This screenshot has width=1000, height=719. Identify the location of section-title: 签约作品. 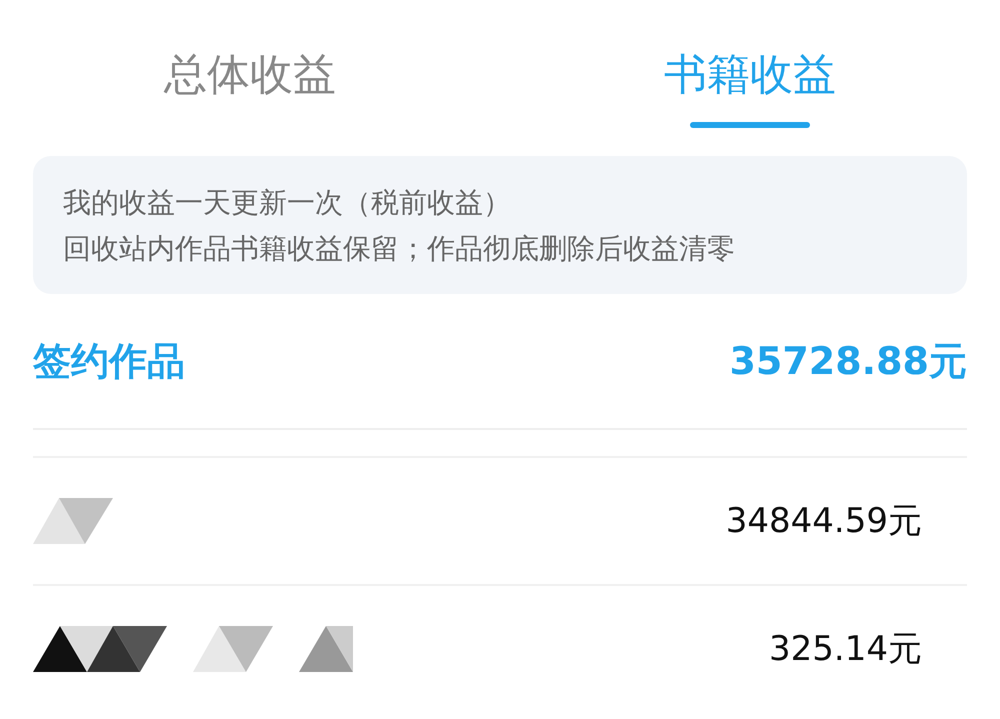
(109, 361).